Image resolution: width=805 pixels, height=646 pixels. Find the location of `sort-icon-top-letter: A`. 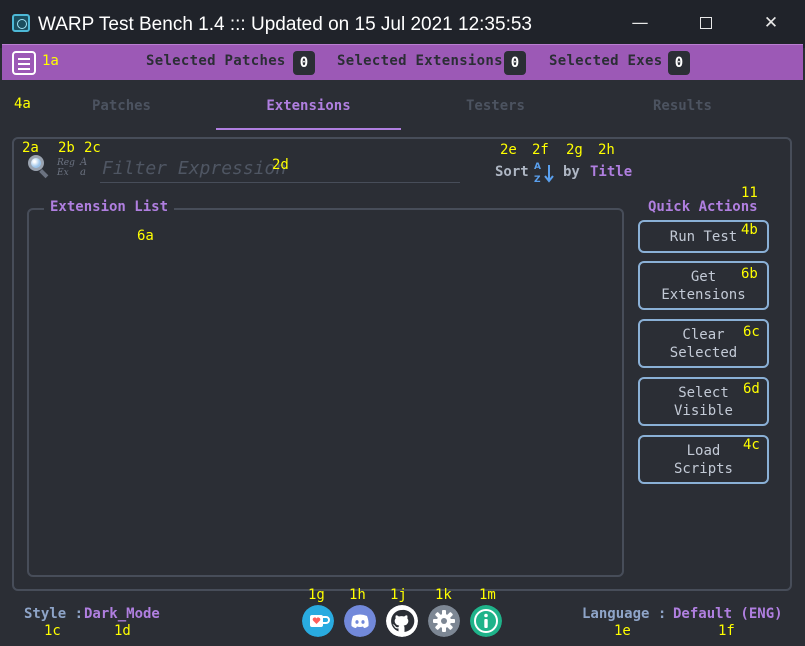

sort-icon-top-letter: A is located at coordinates (537, 167).